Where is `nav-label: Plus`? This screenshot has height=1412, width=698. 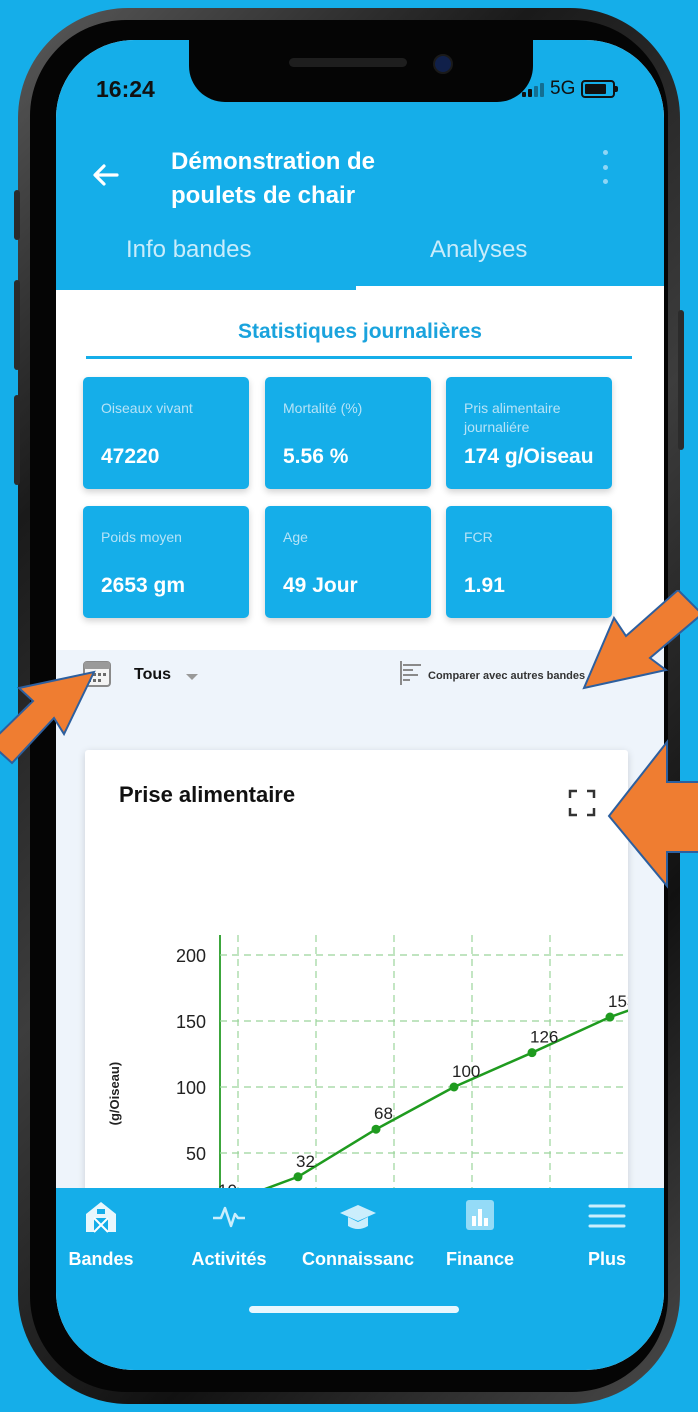
nav-label: Plus is located at coordinates (606, 1259).